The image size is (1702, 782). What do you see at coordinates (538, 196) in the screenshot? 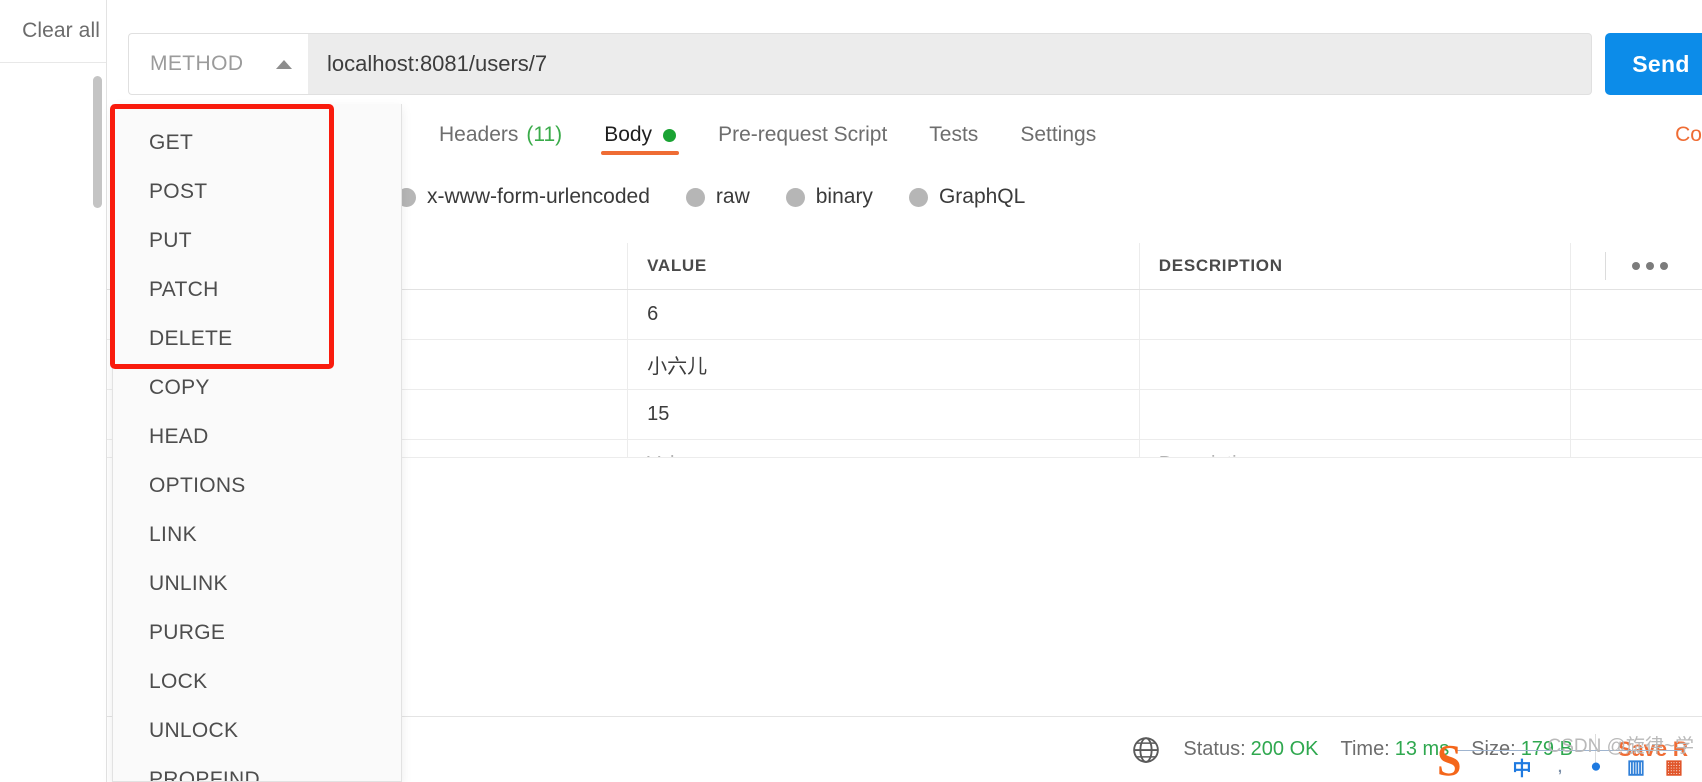
I see `radio-x-www-form-urlencoded-label: x-www-form-urlencoded` at bounding box center [538, 196].